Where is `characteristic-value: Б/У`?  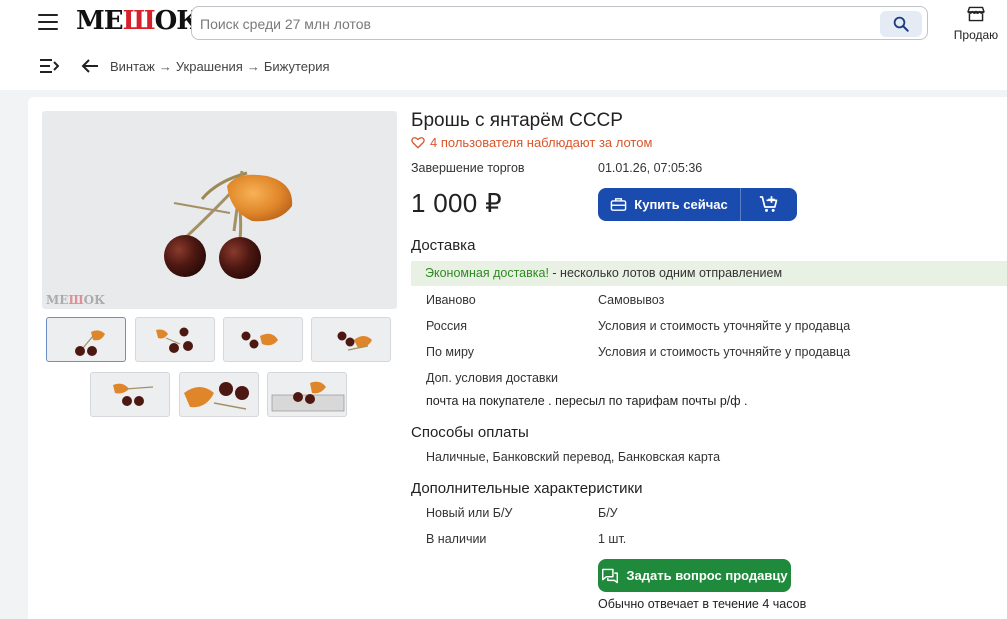
characteristic-value: Б/У is located at coordinates (608, 513).